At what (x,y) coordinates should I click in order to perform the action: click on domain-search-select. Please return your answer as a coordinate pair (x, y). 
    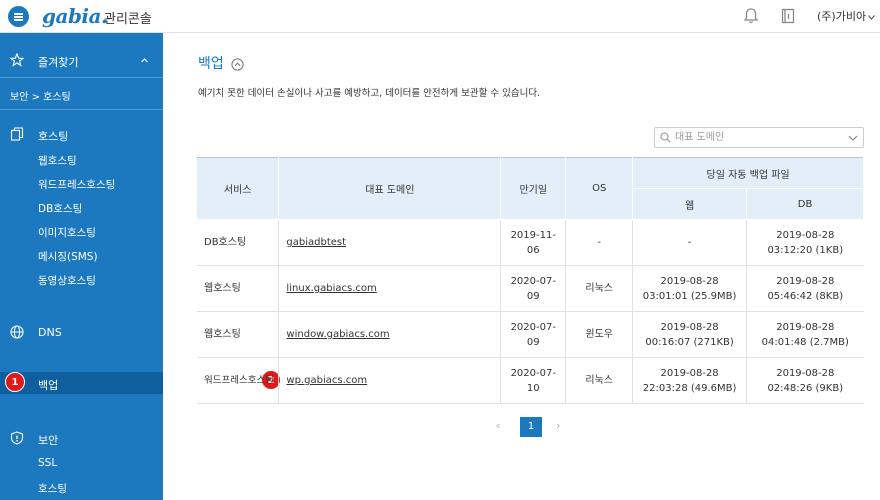
    Looking at the image, I should click on (759, 137).